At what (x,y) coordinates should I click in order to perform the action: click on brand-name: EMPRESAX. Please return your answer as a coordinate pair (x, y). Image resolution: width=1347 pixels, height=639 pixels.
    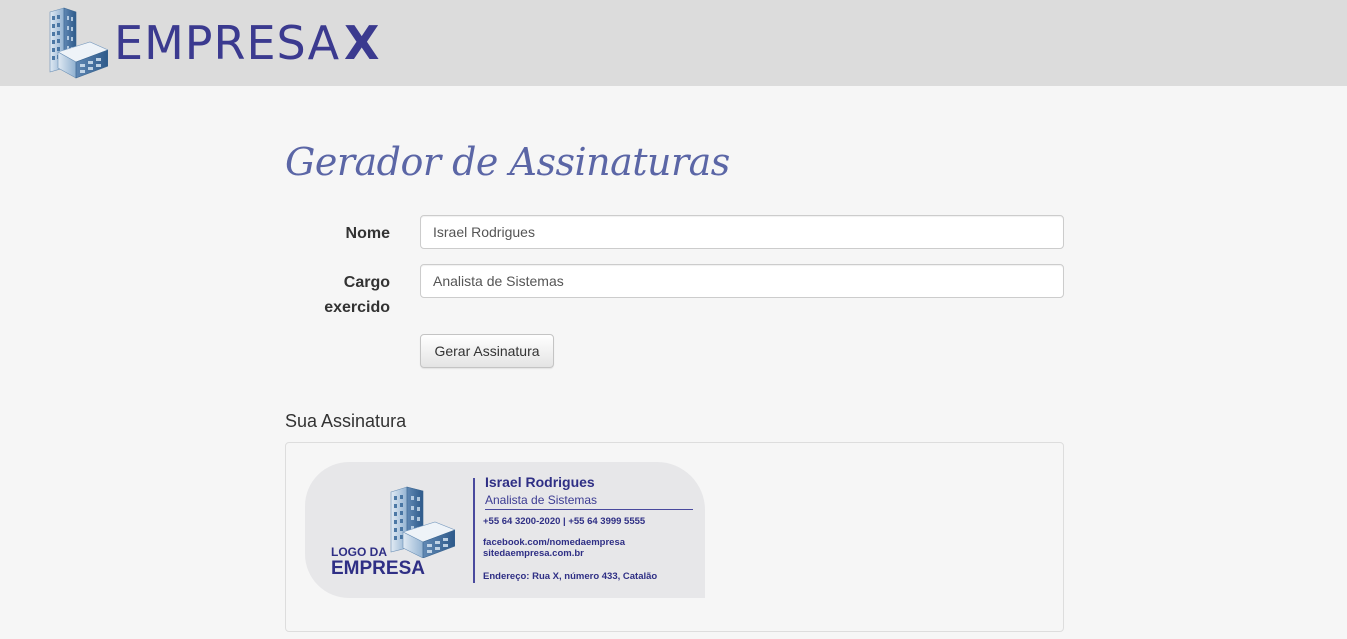
    Looking at the image, I should click on (247, 43).